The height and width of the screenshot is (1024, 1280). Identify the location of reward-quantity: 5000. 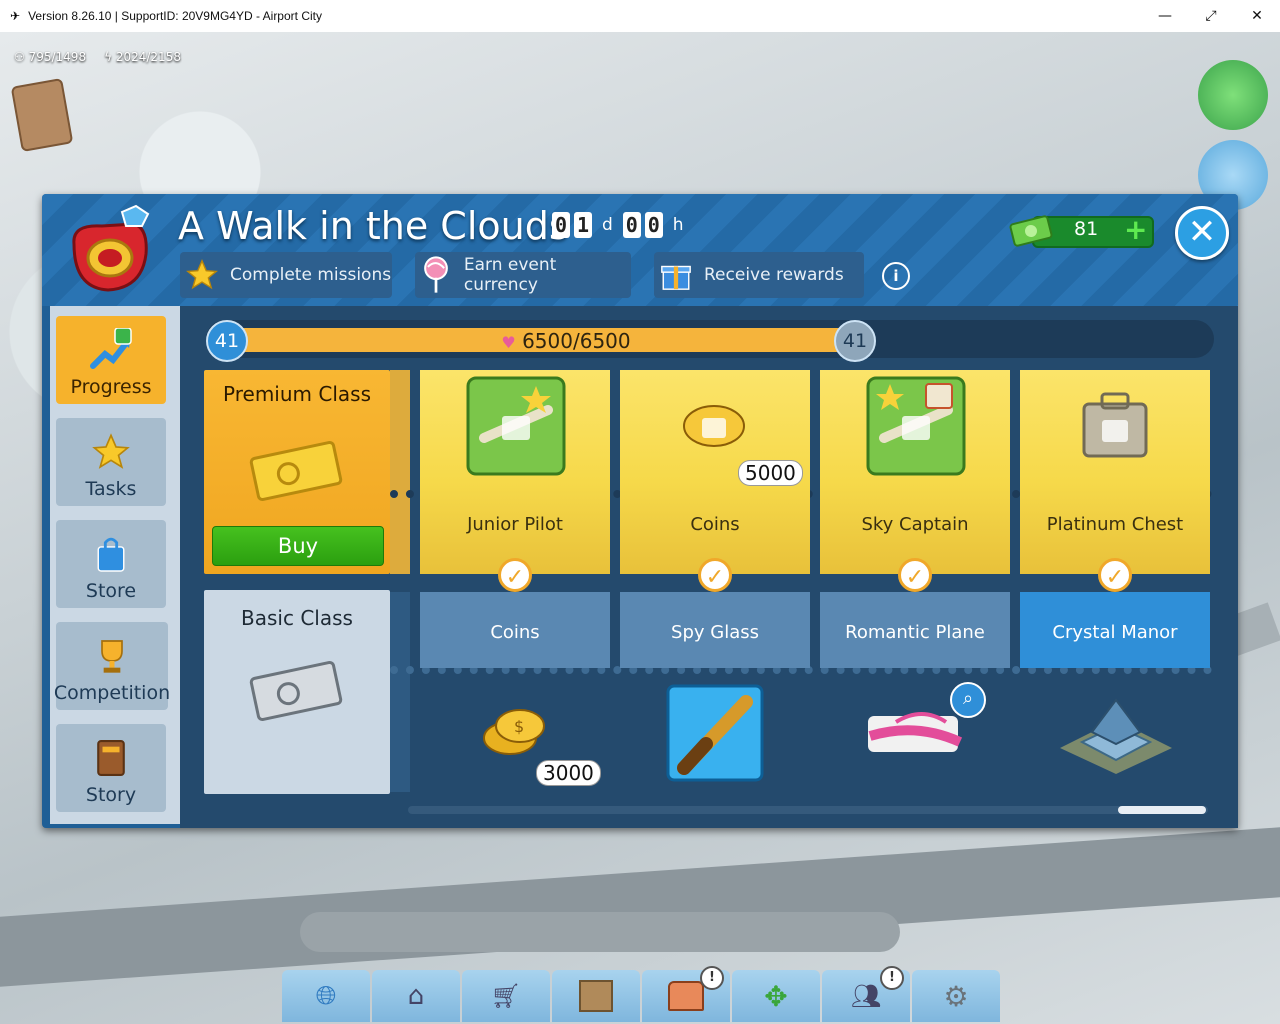
(770, 473).